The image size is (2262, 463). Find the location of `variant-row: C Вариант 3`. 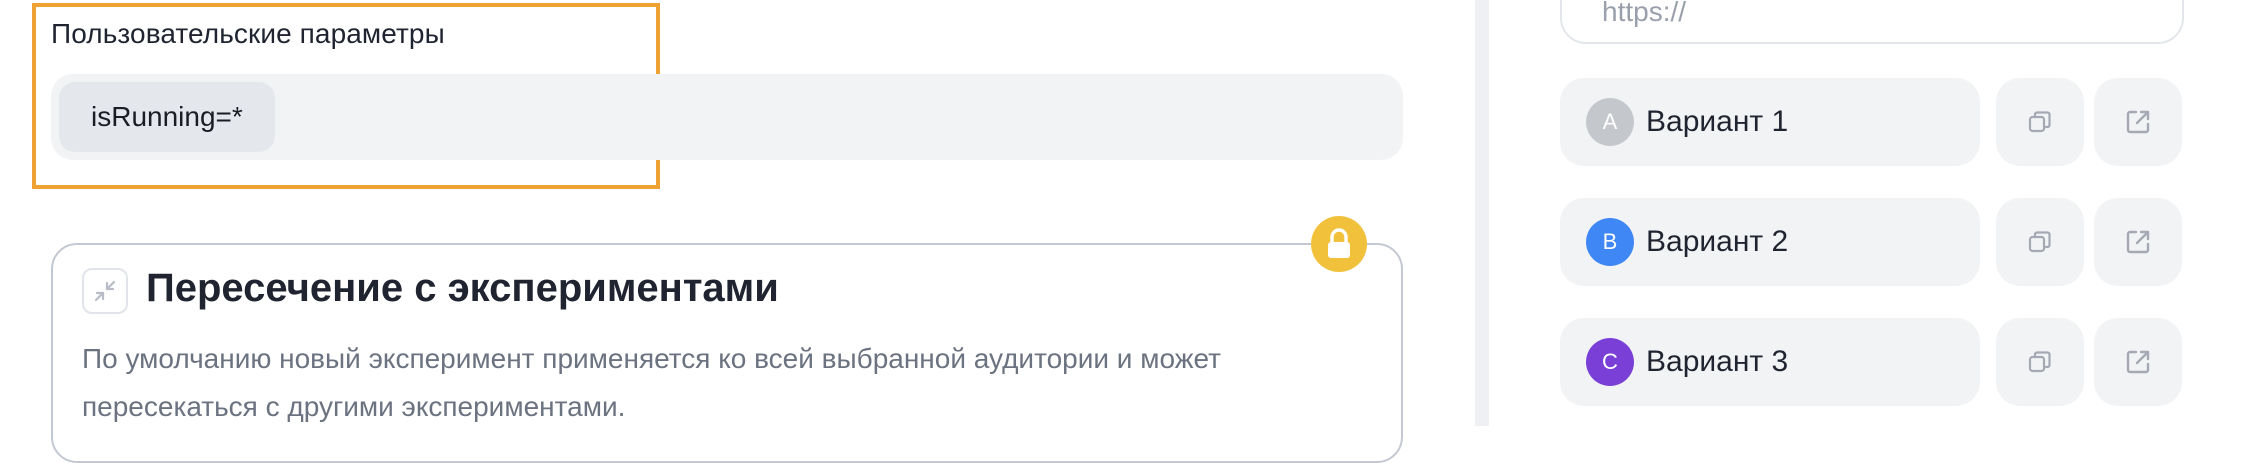

variant-row: C Вариант 3 is located at coordinates (1872, 362).